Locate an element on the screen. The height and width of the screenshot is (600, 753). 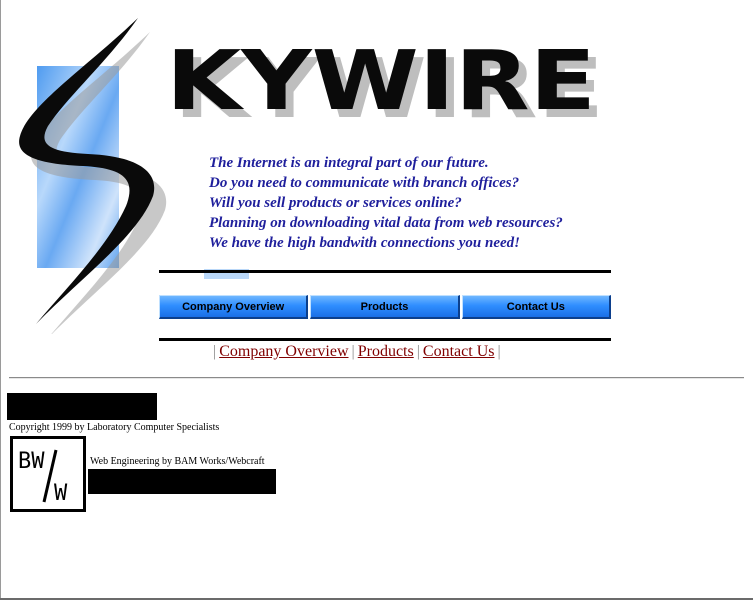
svg-text: W is located at coordinates (61, 493).